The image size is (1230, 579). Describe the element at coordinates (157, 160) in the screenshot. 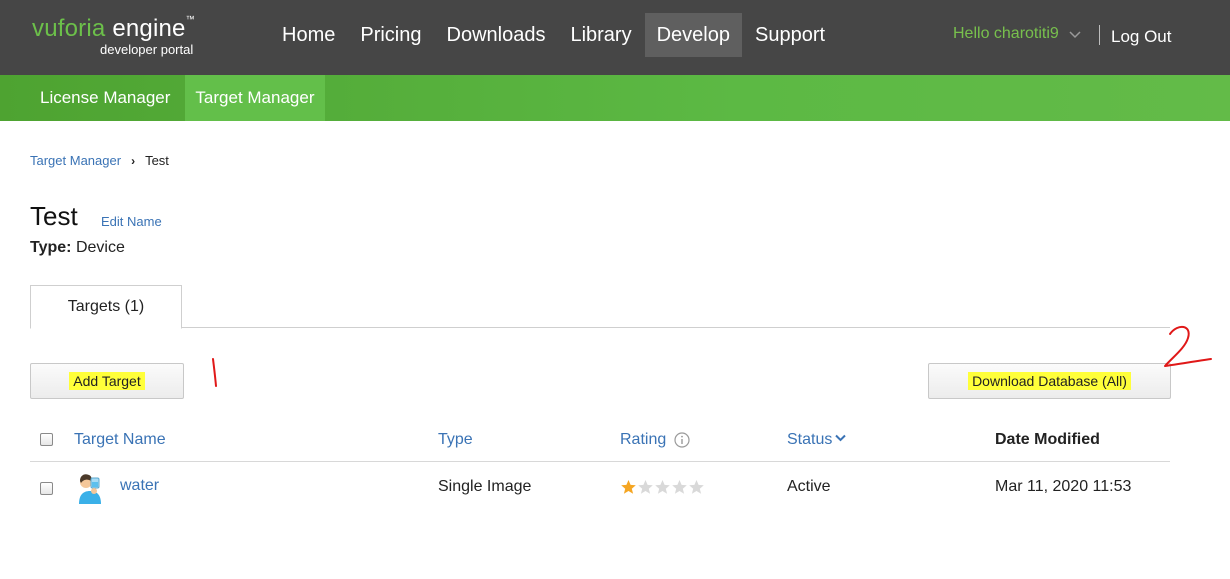

I see `breadcrumb-current: Test` at that location.